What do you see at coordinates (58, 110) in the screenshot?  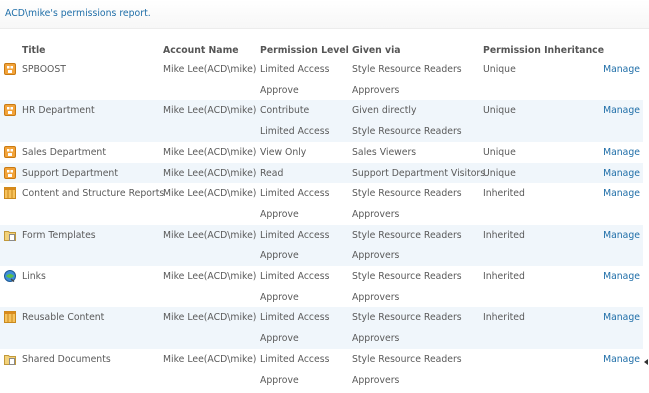 I see `row-title: HR Department` at bounding box center [58, 110].